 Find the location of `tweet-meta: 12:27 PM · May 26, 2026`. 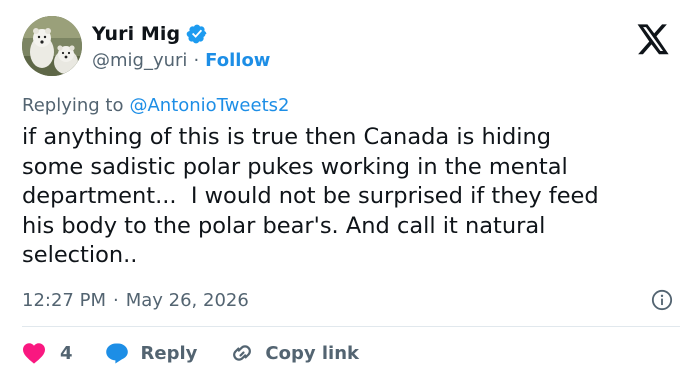

tweet-meta: 12:27 PM · May 26, 2026 is located at coordinates (135, 300).